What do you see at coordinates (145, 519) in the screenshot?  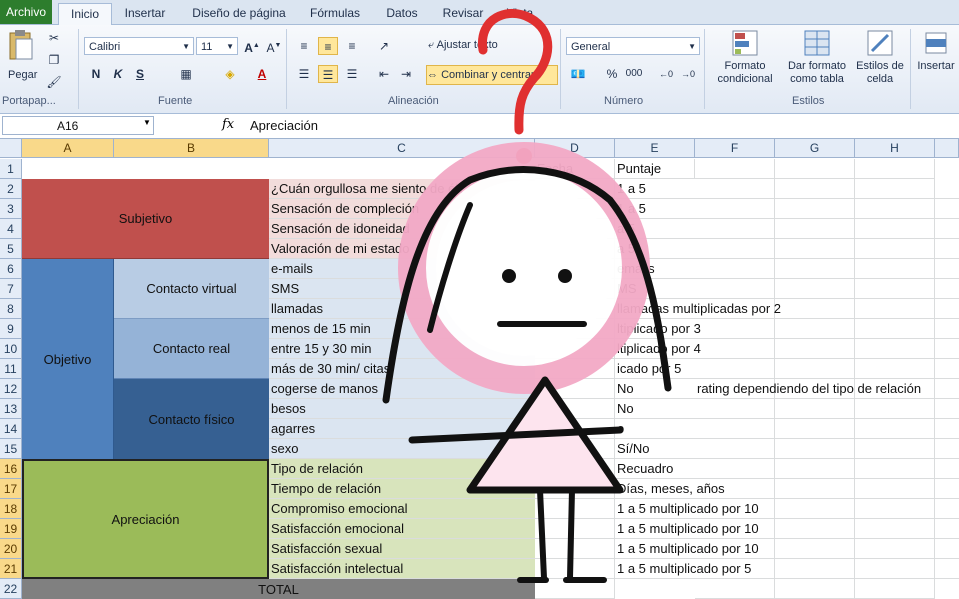 I see `group-apreciacion: Apreciación` at bounding box center [145, 519].